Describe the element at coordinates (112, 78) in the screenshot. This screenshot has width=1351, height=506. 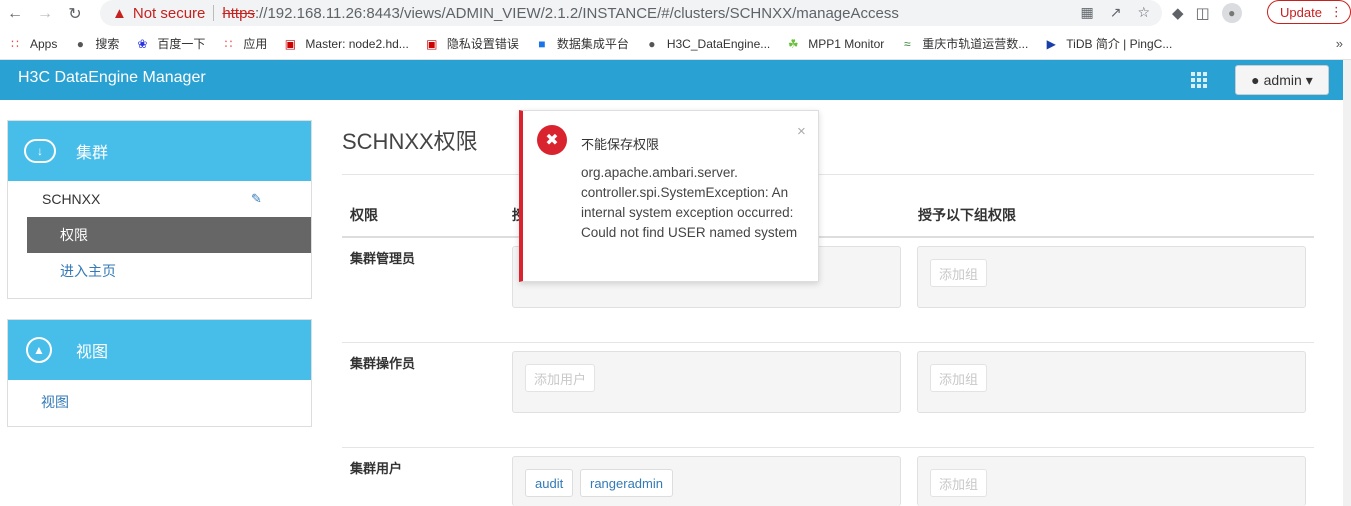
I see `brand-title: H3C DataEngine Manager` at that location.